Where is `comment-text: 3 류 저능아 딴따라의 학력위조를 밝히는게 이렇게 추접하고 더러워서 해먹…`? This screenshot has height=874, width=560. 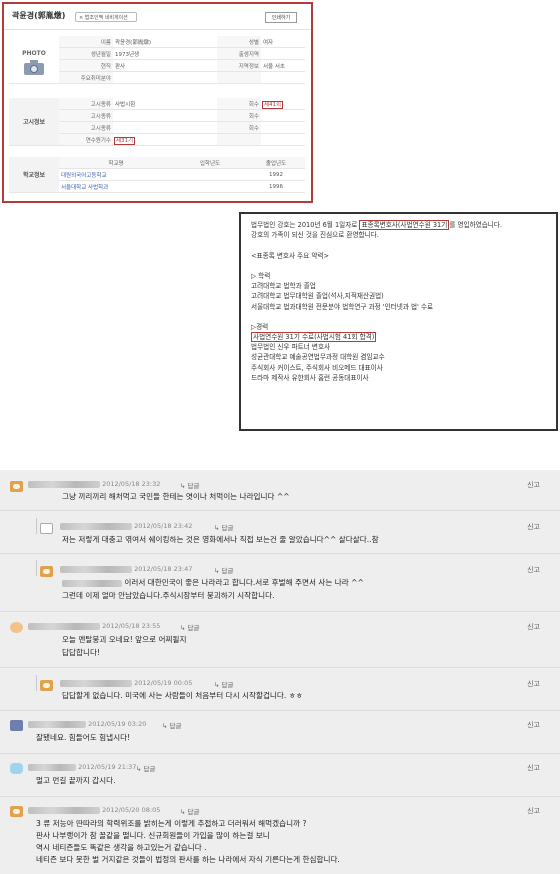 comment-text: 3 류 저능아 딴따라의 학력위조를 밝히는게 이렇게 추접하고 더러워서 해먹… is located at coordinates (171, 823).